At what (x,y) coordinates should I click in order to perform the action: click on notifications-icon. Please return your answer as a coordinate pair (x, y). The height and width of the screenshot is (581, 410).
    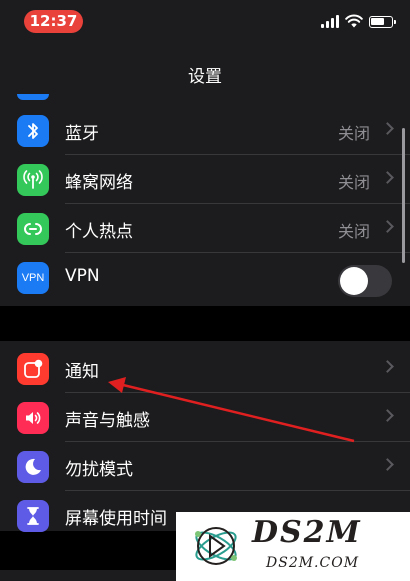
    Looking at the image, I should click on (33, 369).